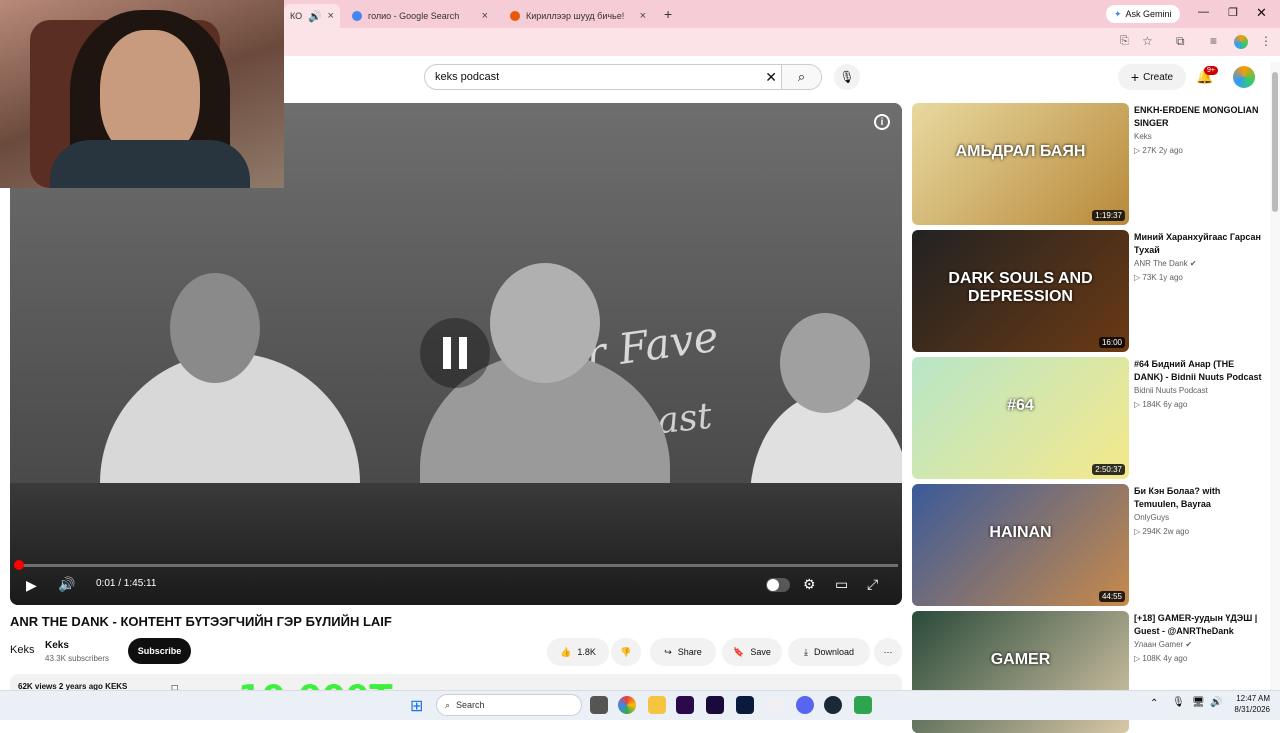 The image size is (1280, 733). I want to click on channel-name: Keks, so click(57, 645).